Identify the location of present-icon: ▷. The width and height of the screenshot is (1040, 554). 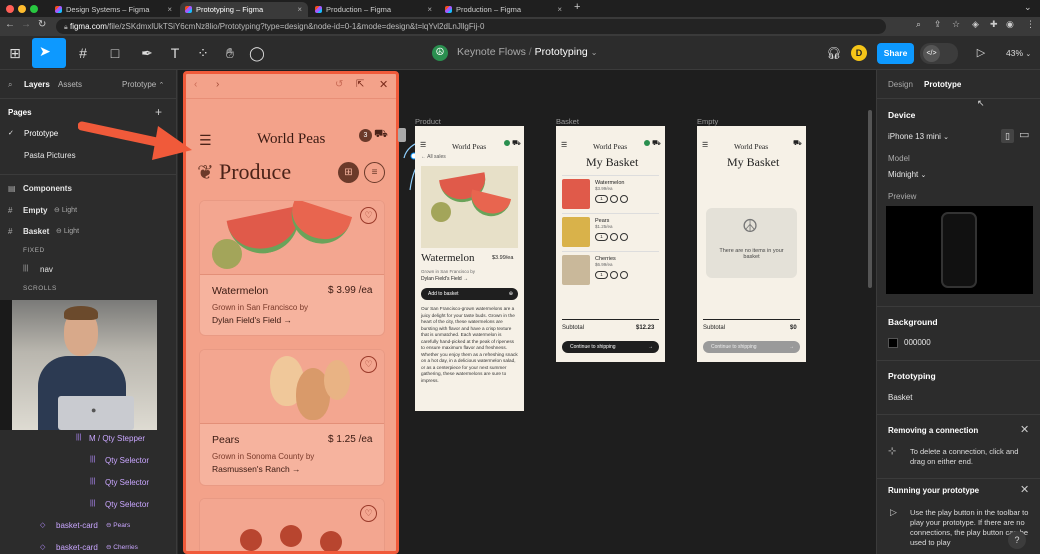
(981, 53).